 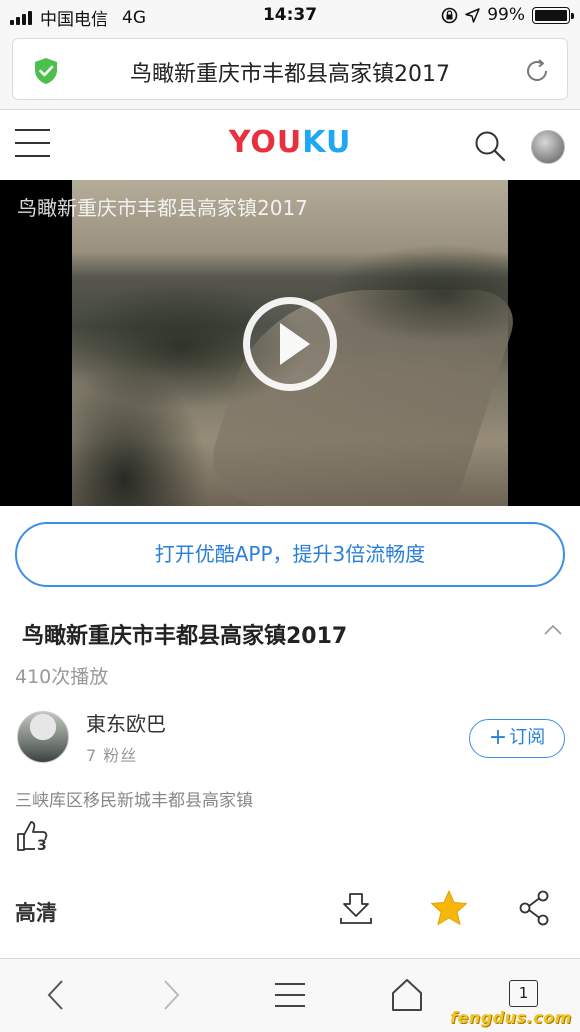 I want to click on video-overlay-title: 鸟瞰新重庆市丰都县高家镇2017, so click(x=162, y=208).